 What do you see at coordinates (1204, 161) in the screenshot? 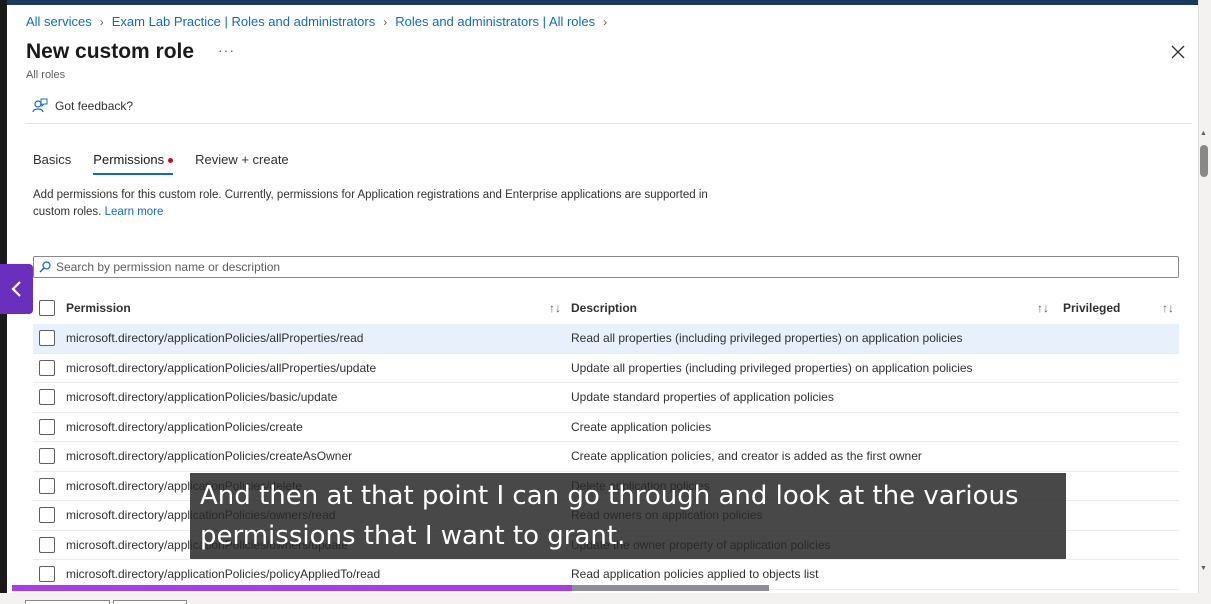
I see `scrollbar-thumb` at bounding box center [1204, 161].